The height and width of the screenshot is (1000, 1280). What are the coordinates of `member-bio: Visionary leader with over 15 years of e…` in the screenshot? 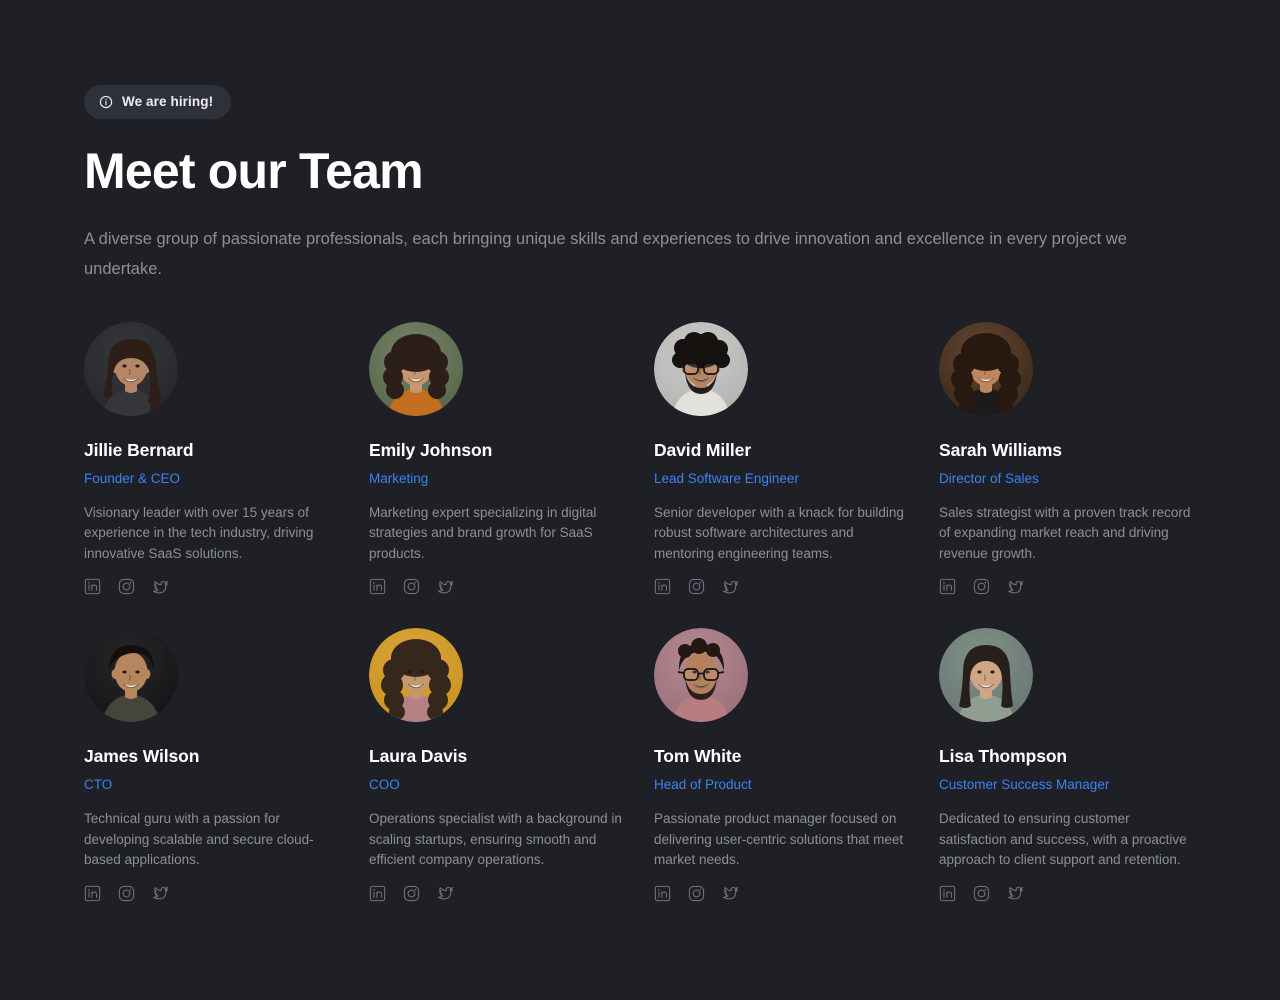 It's located at (199, 532).